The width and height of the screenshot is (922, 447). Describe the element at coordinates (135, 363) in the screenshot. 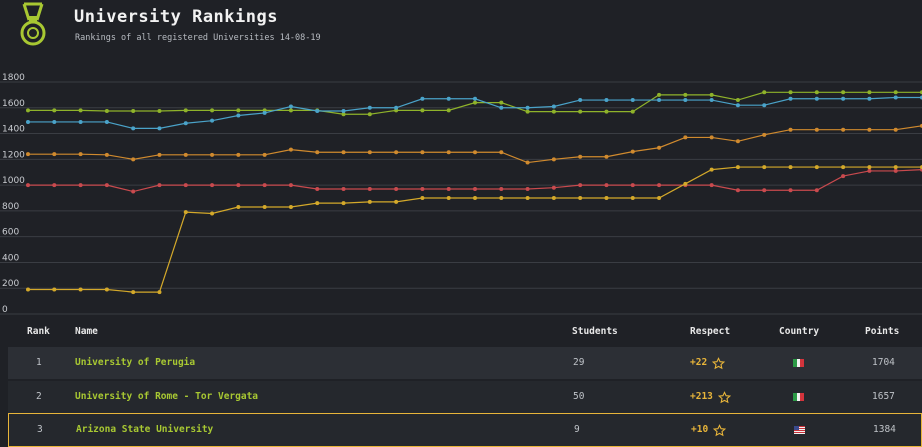

I see `university-name-link: University of Perugia` at that location.